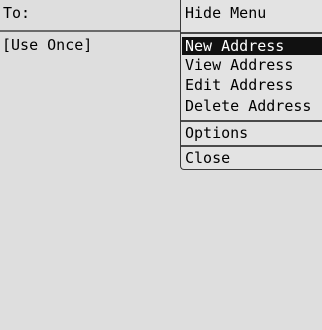 This screenshot has height=330, width=322. I want to click on menu-item-delete-address: Delete Address, so click(248, 106).